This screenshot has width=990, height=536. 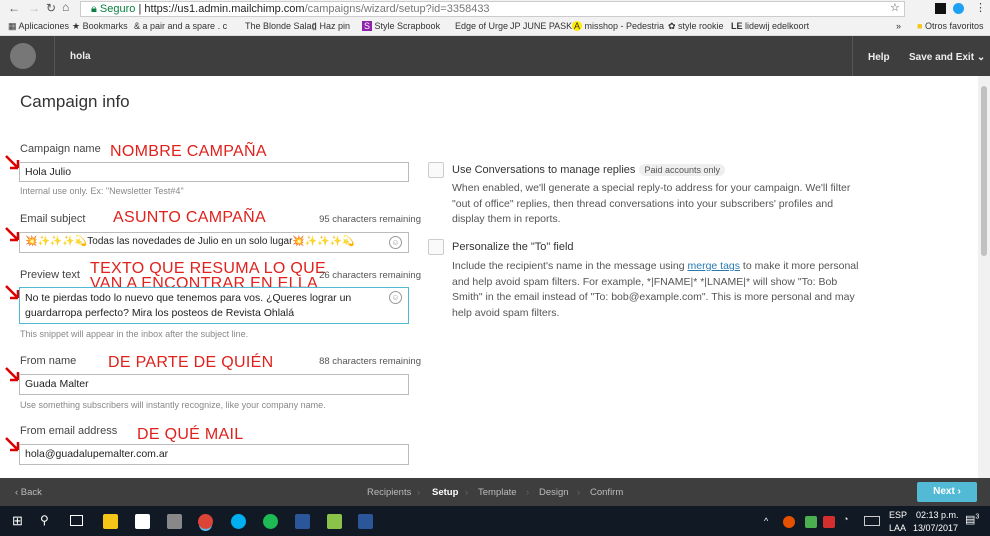 What do you see at coordinates (401, 26) in the screenshot?
I see `bookmark: S Style Scrapbook` at bounding box center [401, 26].